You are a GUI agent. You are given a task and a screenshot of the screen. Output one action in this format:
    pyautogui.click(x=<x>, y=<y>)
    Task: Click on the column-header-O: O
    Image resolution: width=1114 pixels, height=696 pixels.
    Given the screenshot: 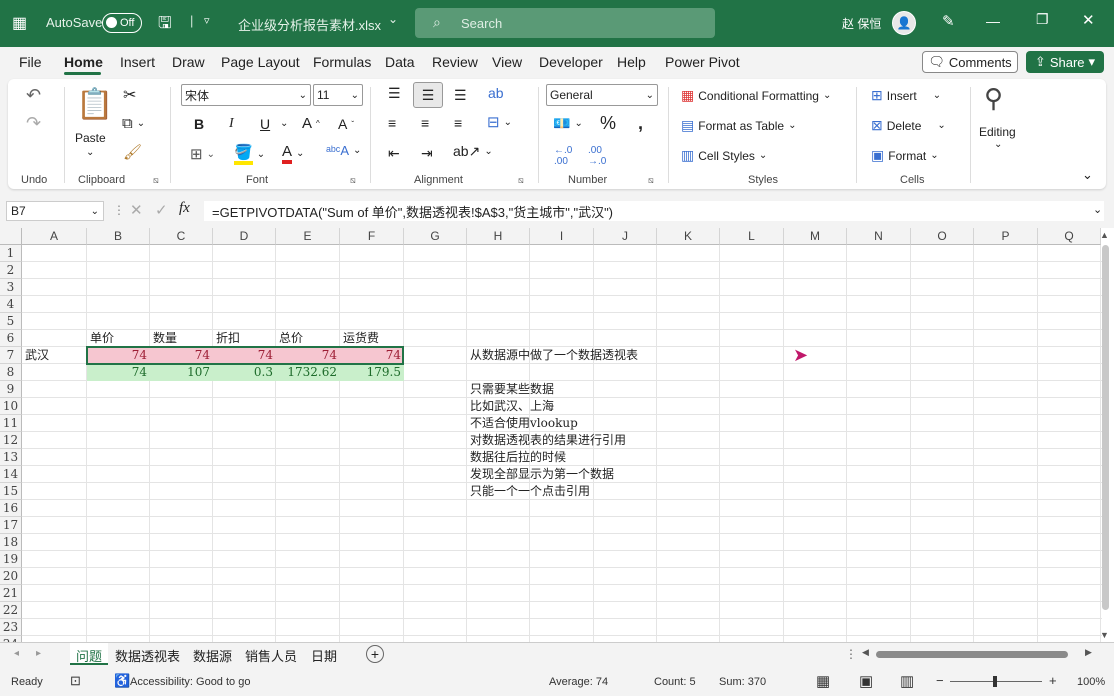 What is the action you would take?
    pyautogui.click(x=942, y=236)
    